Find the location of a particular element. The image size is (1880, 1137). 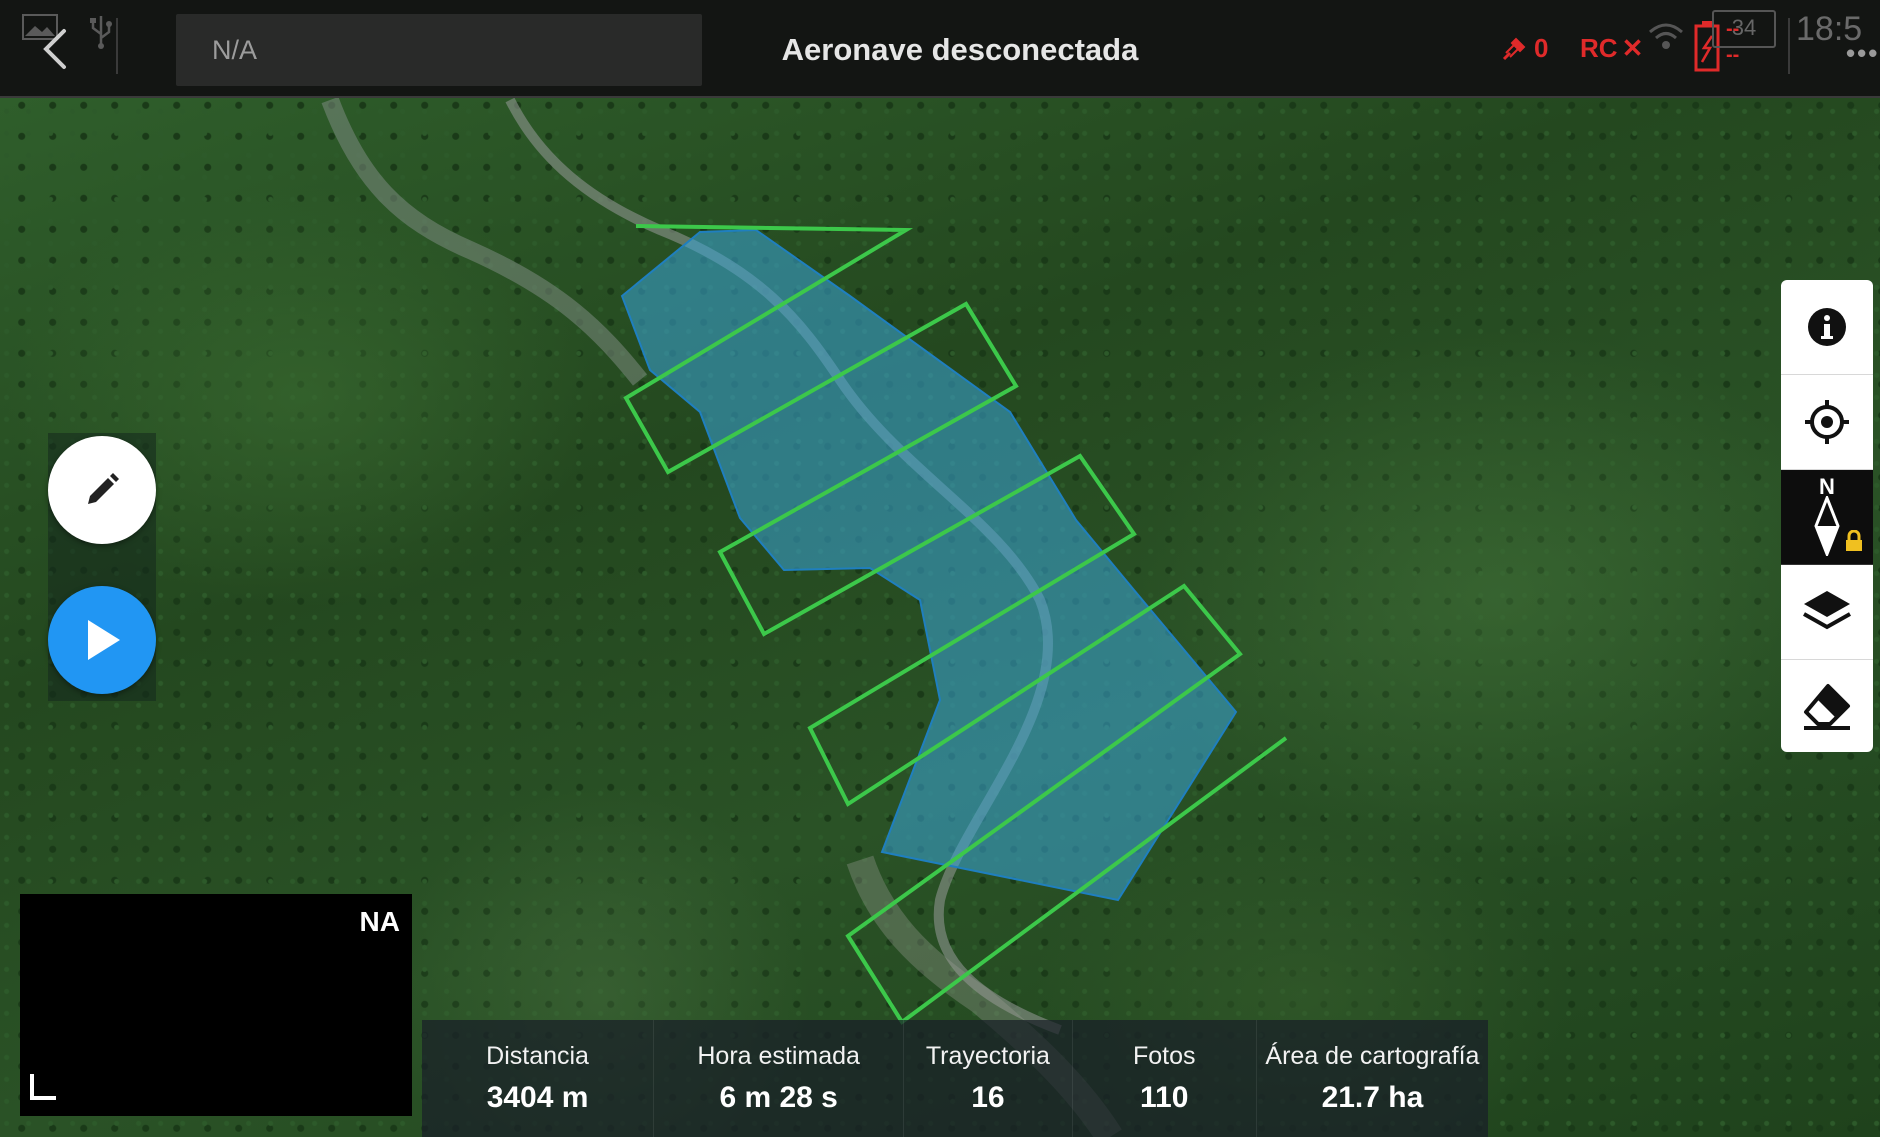

lock-icon is located at coordinates (1854, 540).